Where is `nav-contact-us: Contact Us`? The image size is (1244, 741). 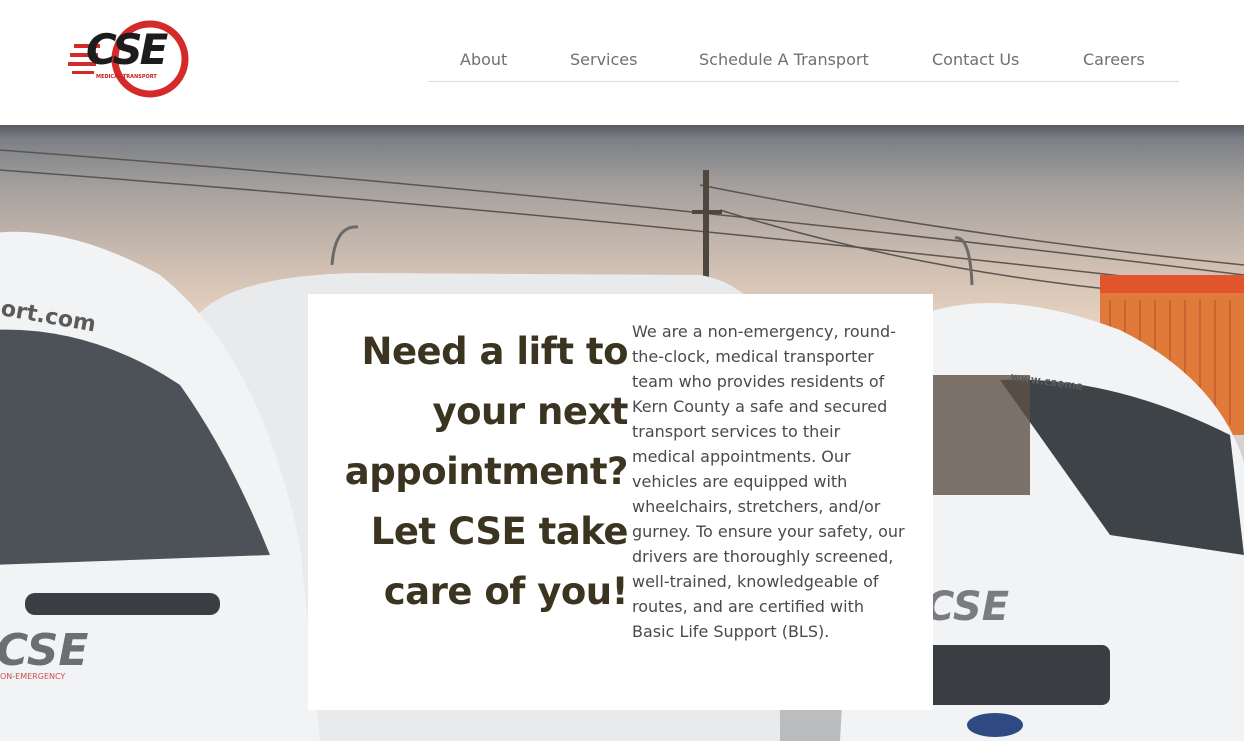
nav-contact-us: Contact Us is located at coordinates (975, 59).